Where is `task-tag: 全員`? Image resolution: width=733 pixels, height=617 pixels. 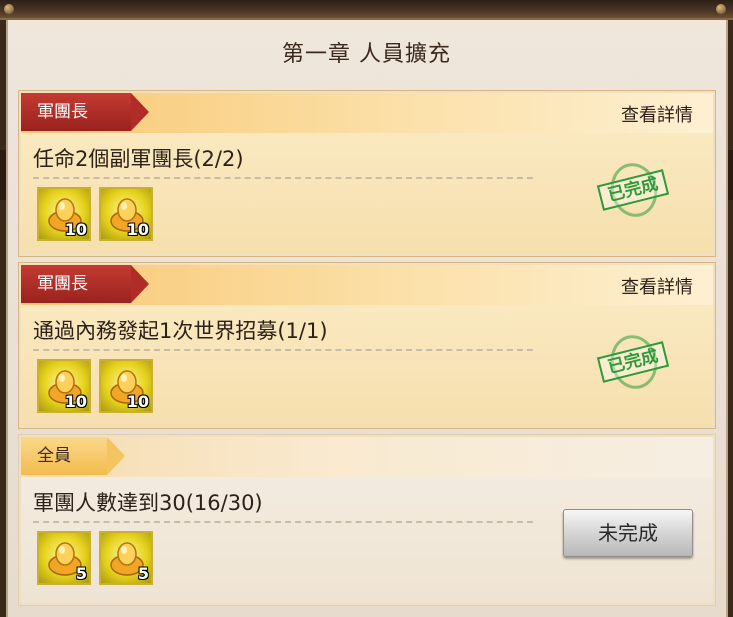 task-tag: 全員 is located at coordinates (73, 456).